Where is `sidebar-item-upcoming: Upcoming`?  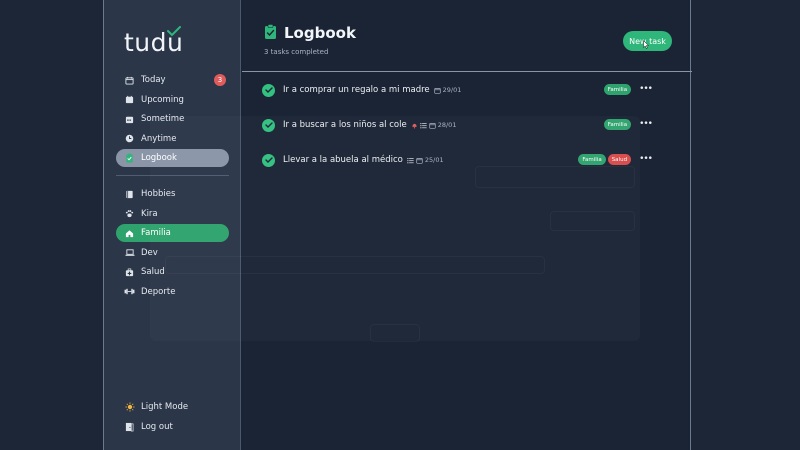
sidebar-item-upcoming: Upcoming is located at coordinates (172, 100).